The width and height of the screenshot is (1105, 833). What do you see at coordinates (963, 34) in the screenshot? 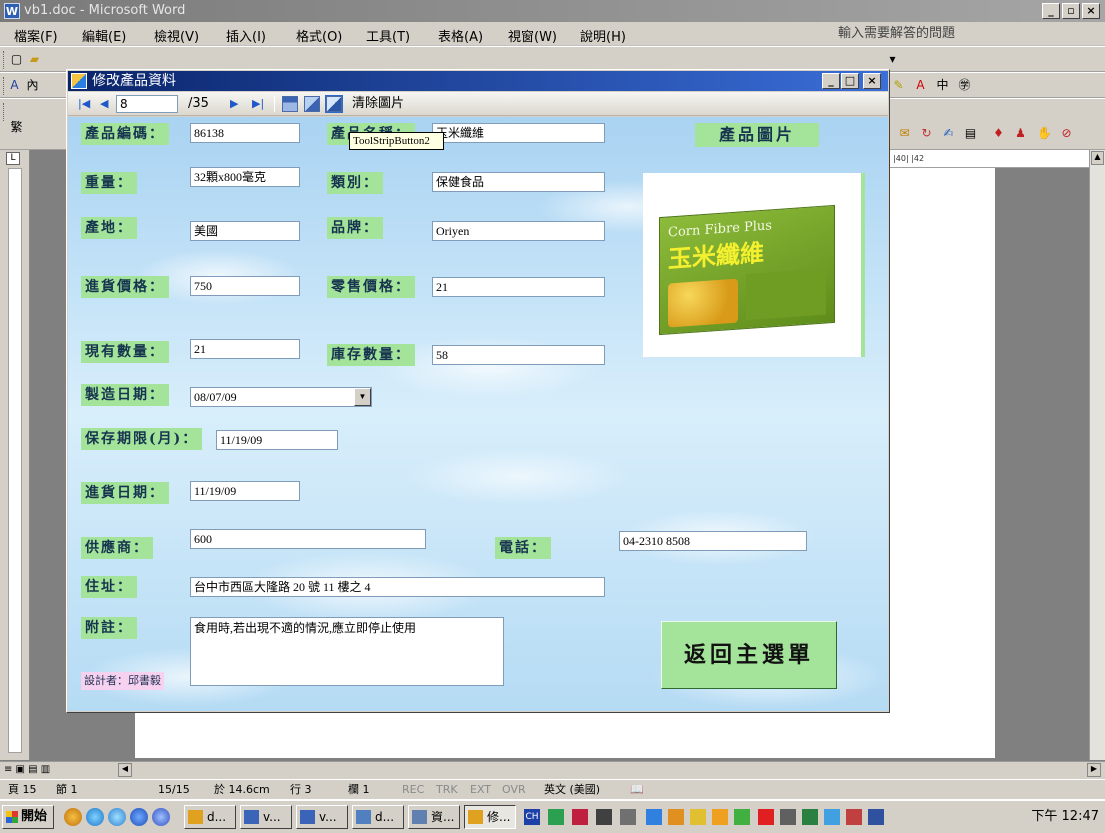
I see `help-search-input: 輸入需要解答的問題` at bounding box center [963, 34].